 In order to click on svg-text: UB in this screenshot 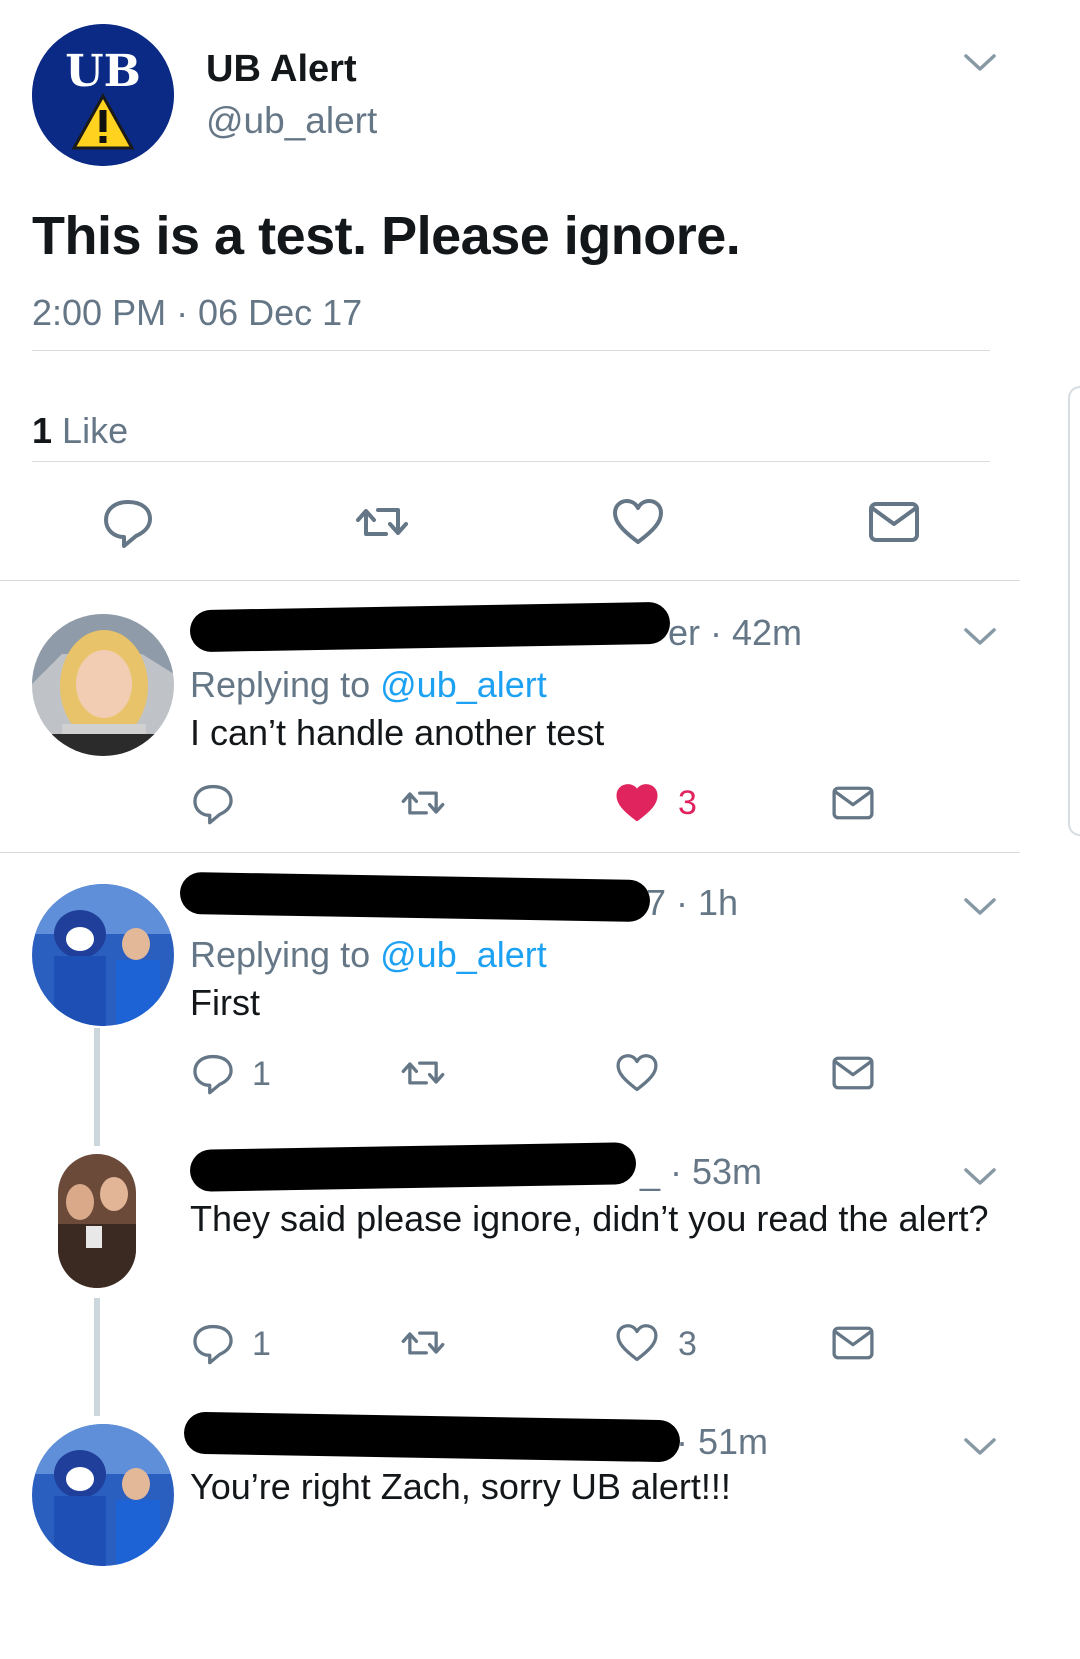, I will do `click(103, 71)`.